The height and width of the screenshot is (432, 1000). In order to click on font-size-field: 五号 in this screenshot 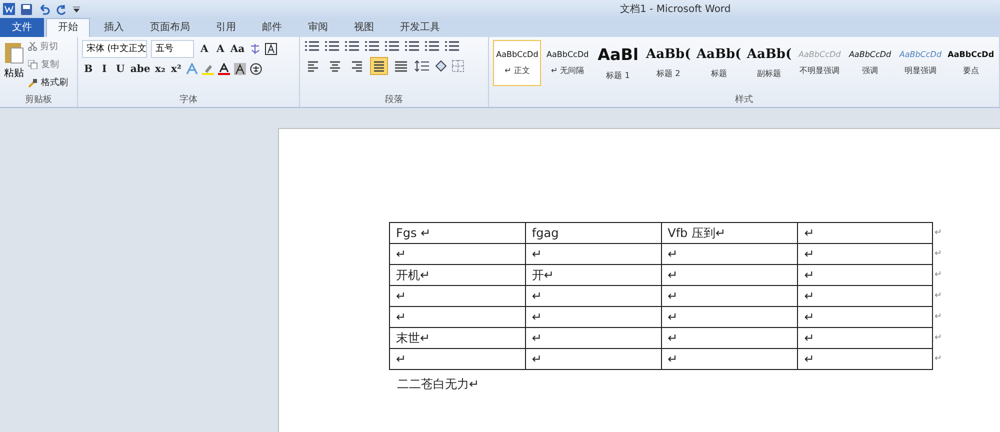, I will do `click(172, 49)`.